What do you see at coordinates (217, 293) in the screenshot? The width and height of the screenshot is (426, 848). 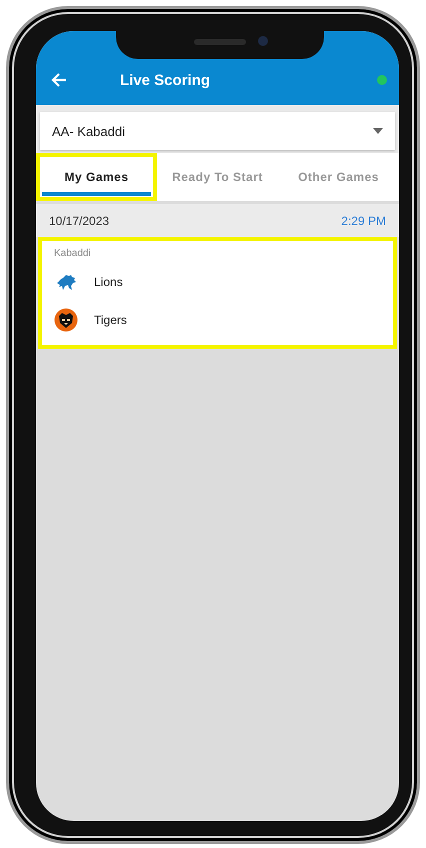 I see `game-card: Kabaddi Lions Tigers` at bounding box center [217, 293].